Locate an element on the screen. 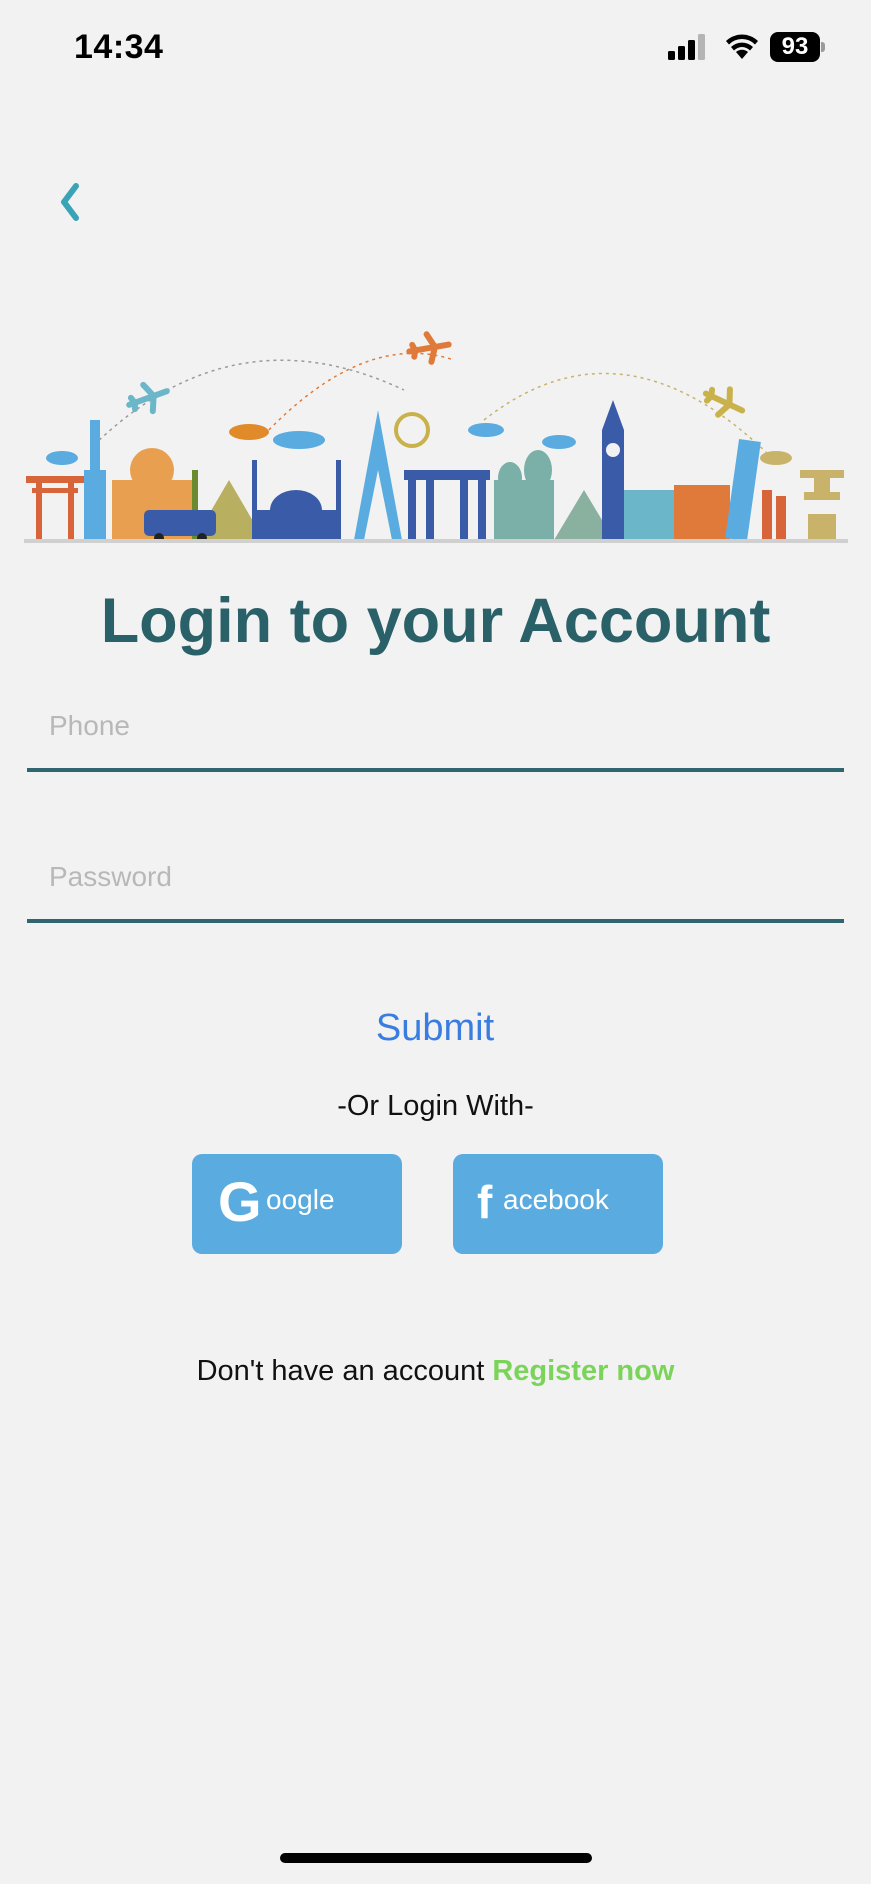 Image resolution: width=871 pixels, height=1884 pixels. travel-landmarks-illustration is located at coordinates (436, 437).